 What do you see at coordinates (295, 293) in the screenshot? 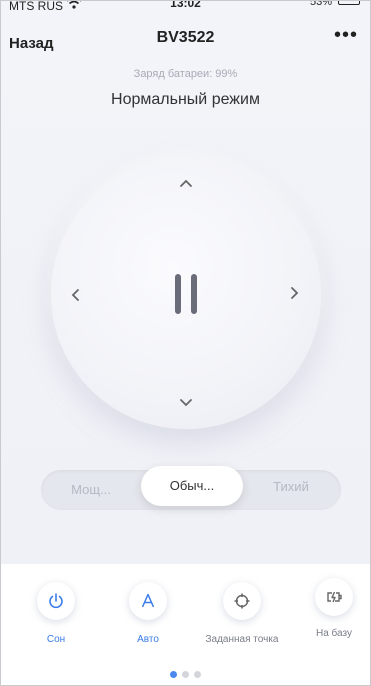
I see `chevron-right-icon` at bounding box center [295, 293].